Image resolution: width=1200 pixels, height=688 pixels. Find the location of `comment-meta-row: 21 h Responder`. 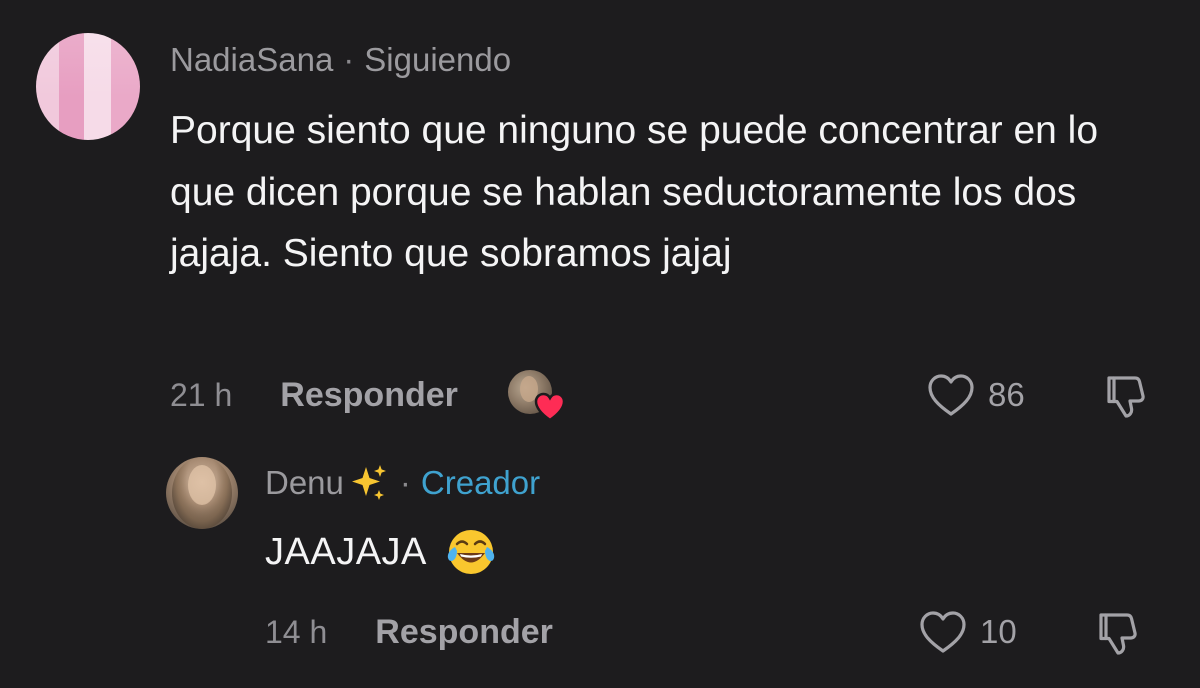

comment-meta-row: 21 h Responder is located at coordinates (368, 396).